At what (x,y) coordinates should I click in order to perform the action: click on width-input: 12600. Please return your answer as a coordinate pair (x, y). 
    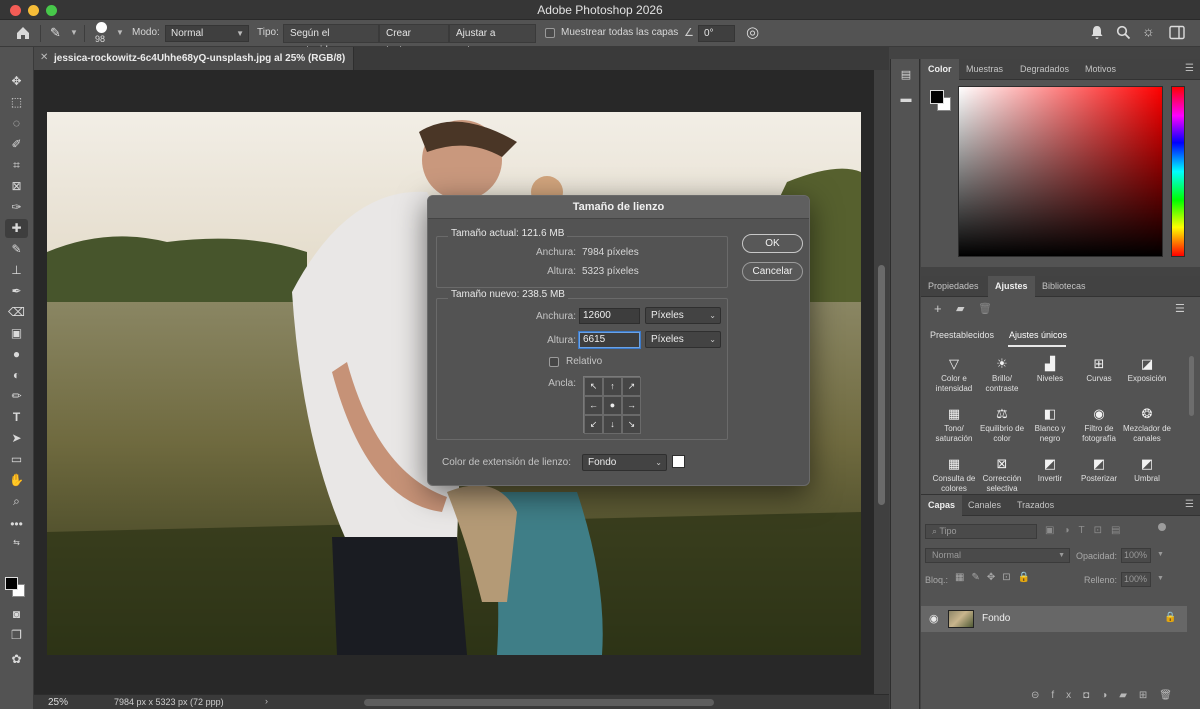
    Looking at the image, I should click on (609, 316).